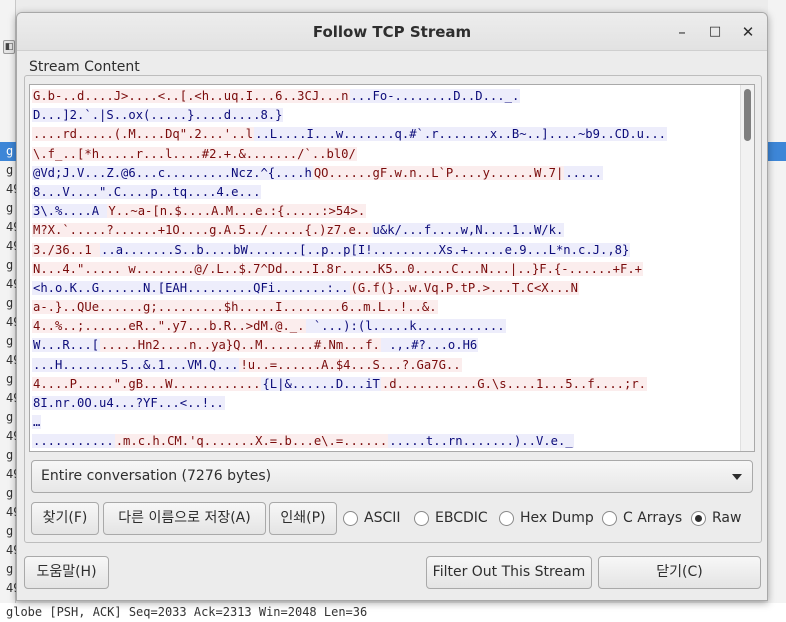  Describe the element at coordinates (737, 477) in the screenshot. I see `chevron-down-icon` at that location.